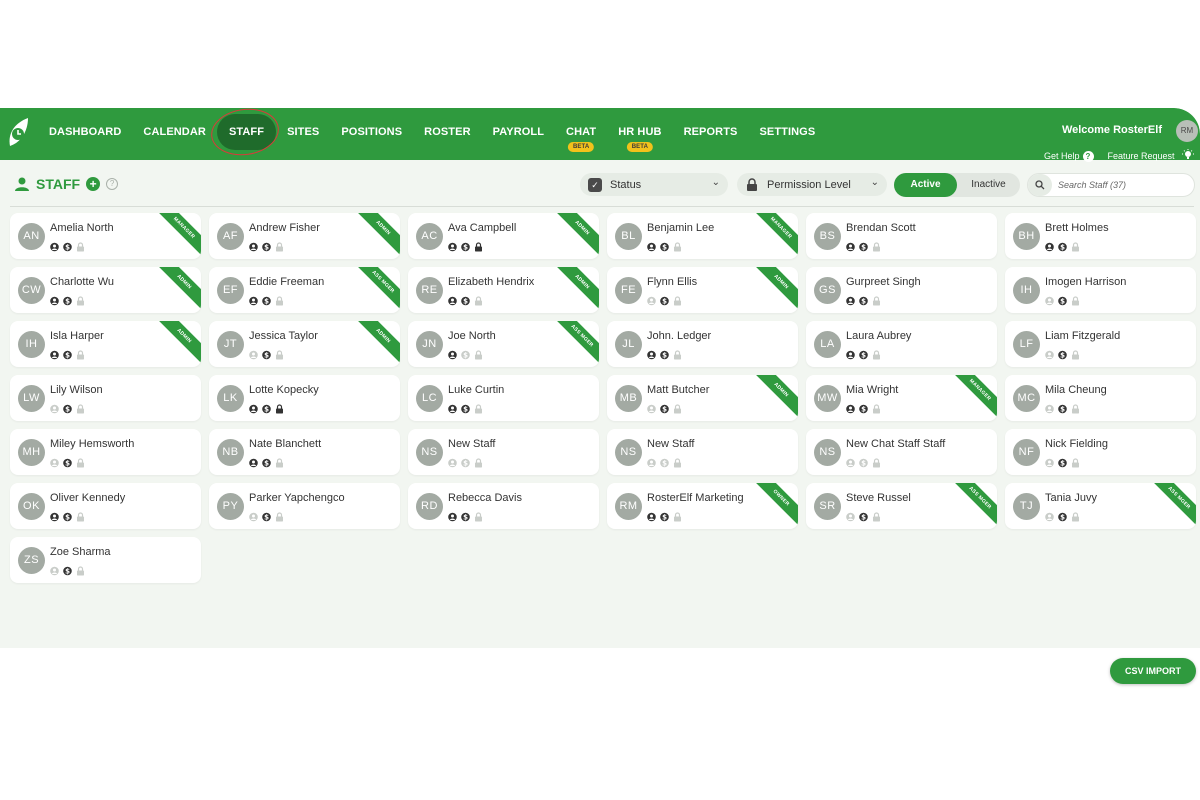 The height and width of the screenshot is (800, 1200). I want to click on staff-card: NS New Chat Staff Staff $, so click(901, 452).